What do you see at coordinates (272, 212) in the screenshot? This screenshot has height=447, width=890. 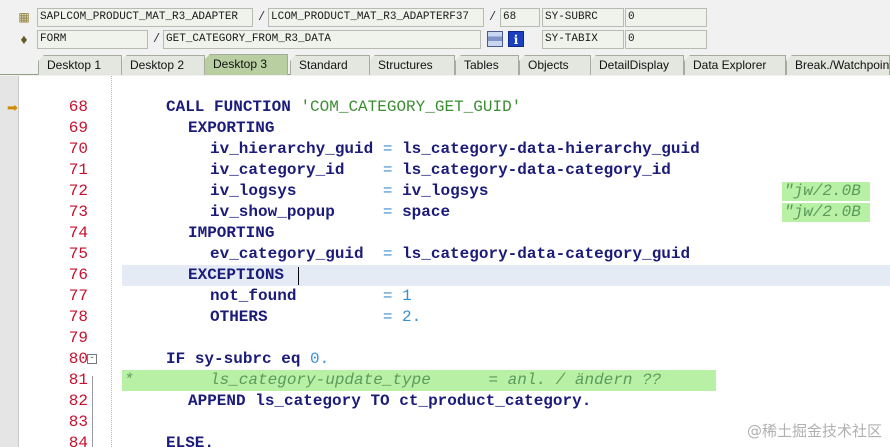 I see `parameter-name: iv_show_popup` at bounding box center [272, 212].